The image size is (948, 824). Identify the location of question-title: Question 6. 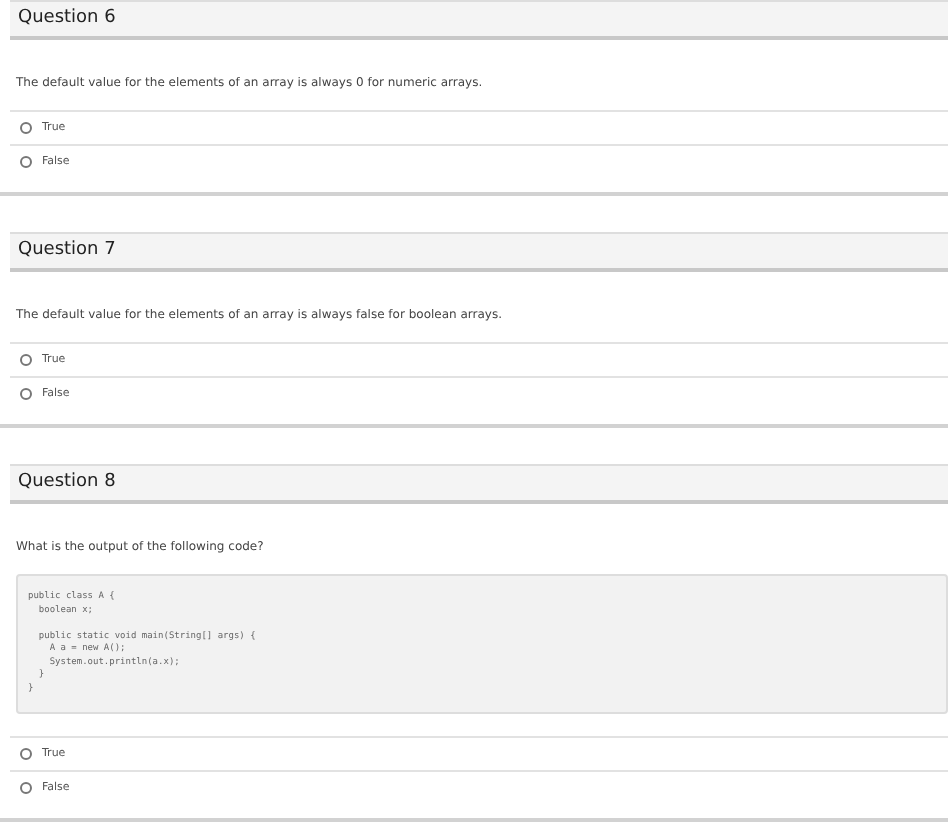
(67, 18).